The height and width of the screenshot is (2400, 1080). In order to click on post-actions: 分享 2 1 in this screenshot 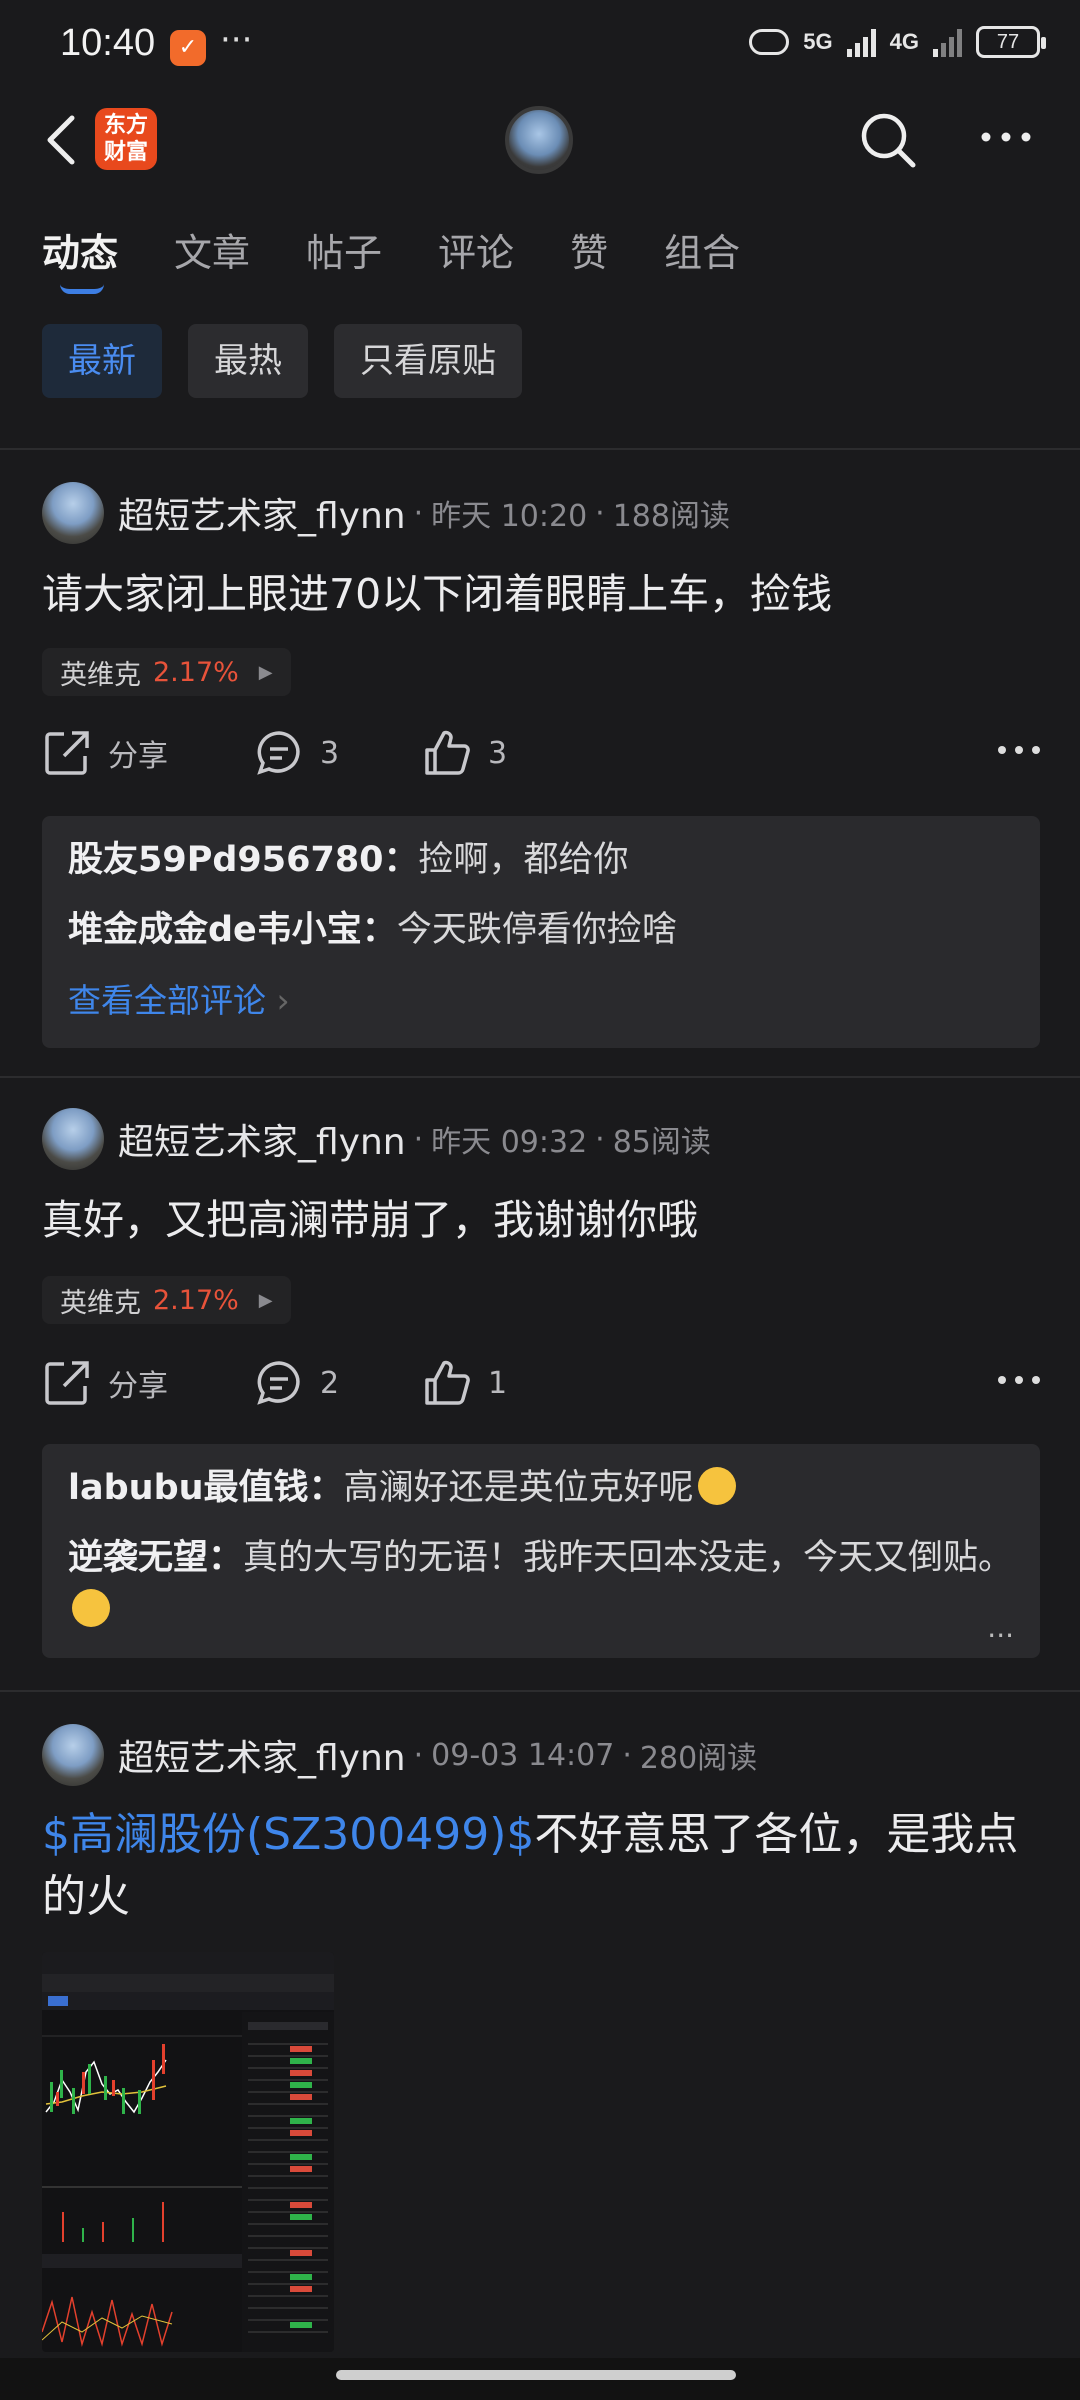, I will do `click(542, 1388)`.